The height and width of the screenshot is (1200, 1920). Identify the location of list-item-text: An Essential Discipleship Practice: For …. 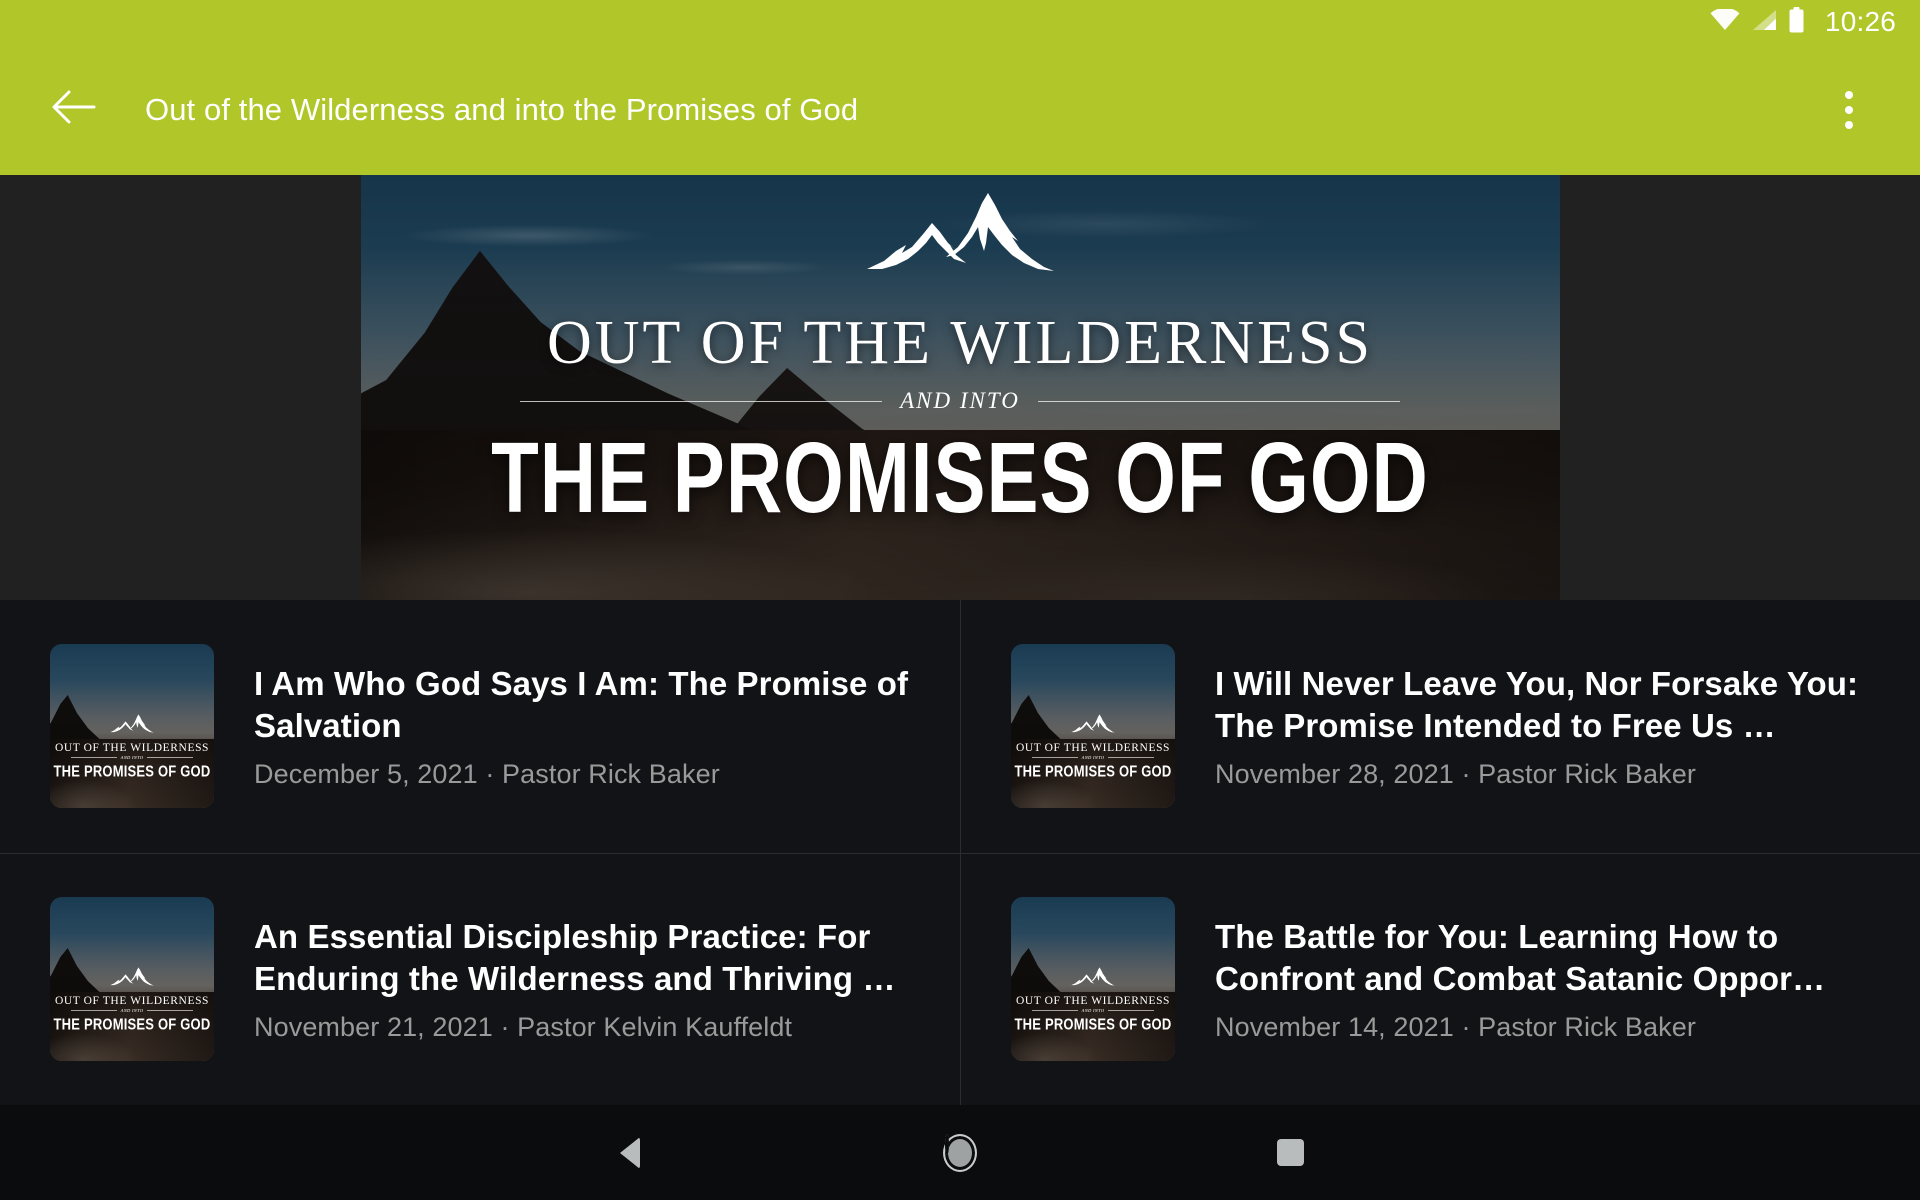
(590, 979).